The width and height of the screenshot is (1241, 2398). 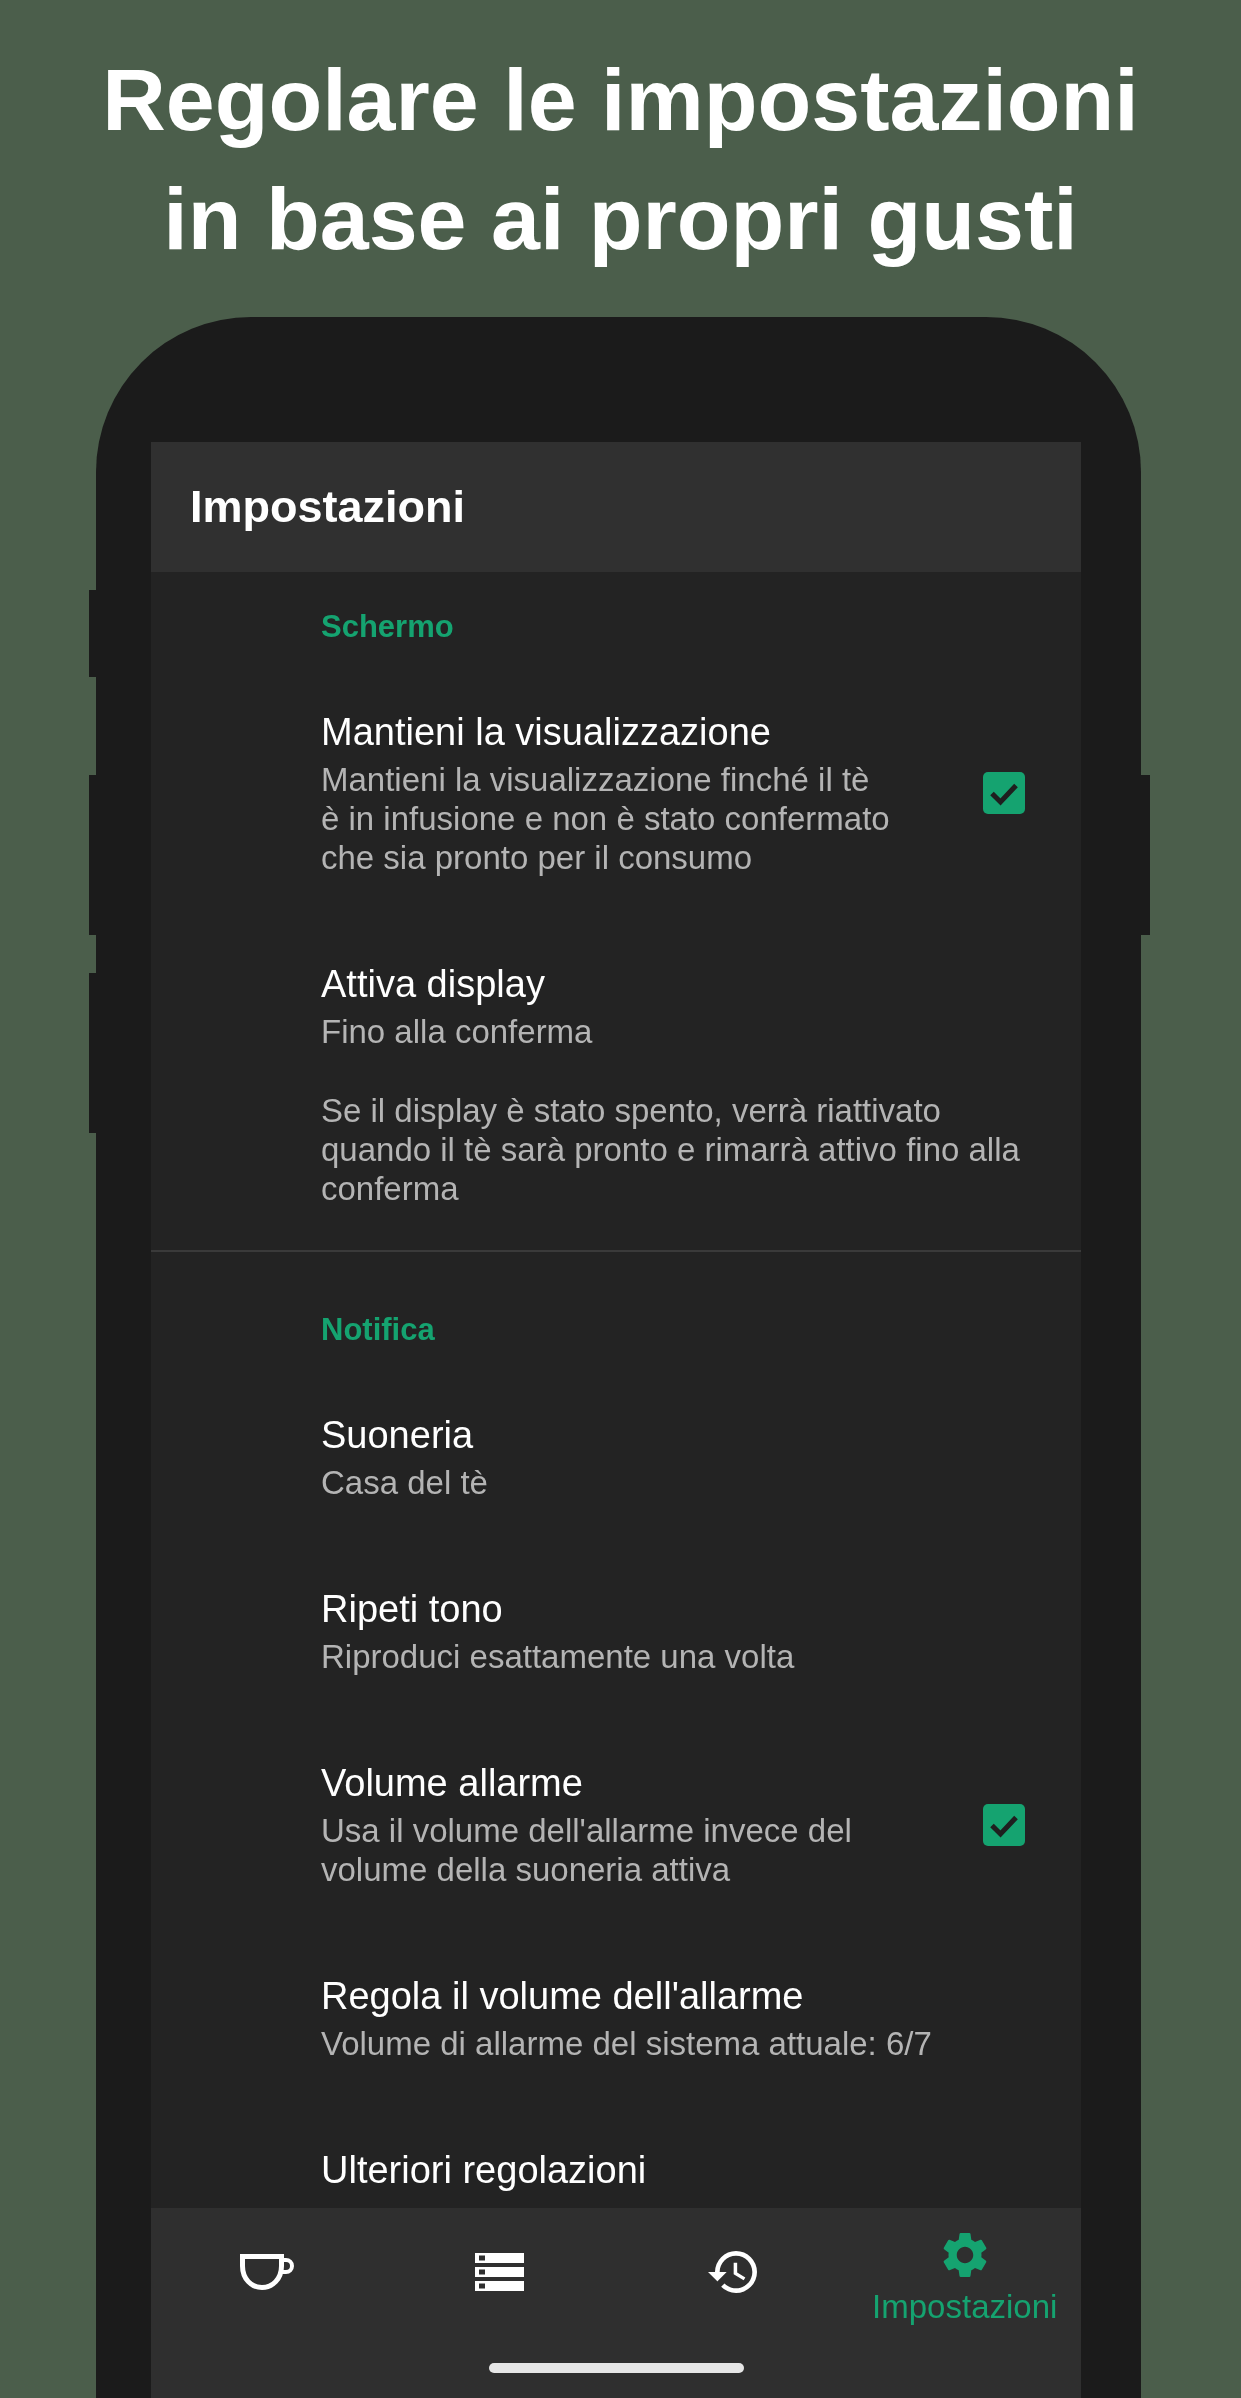 I want to click on setting-title: Suoneria, so click(x=397, y=1435).